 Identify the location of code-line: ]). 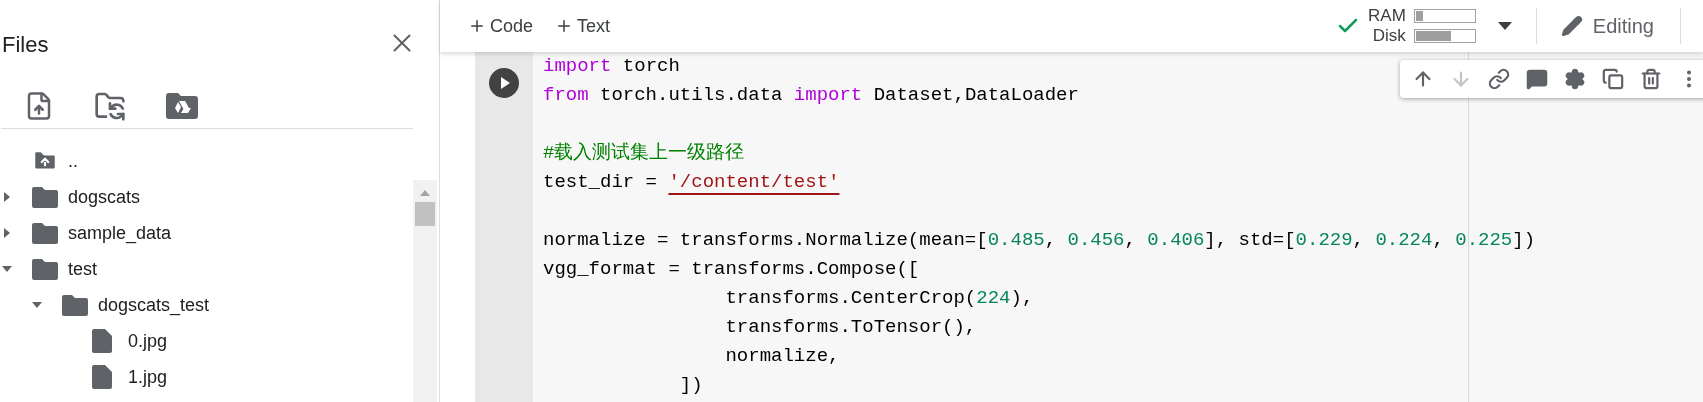
(690, 385).